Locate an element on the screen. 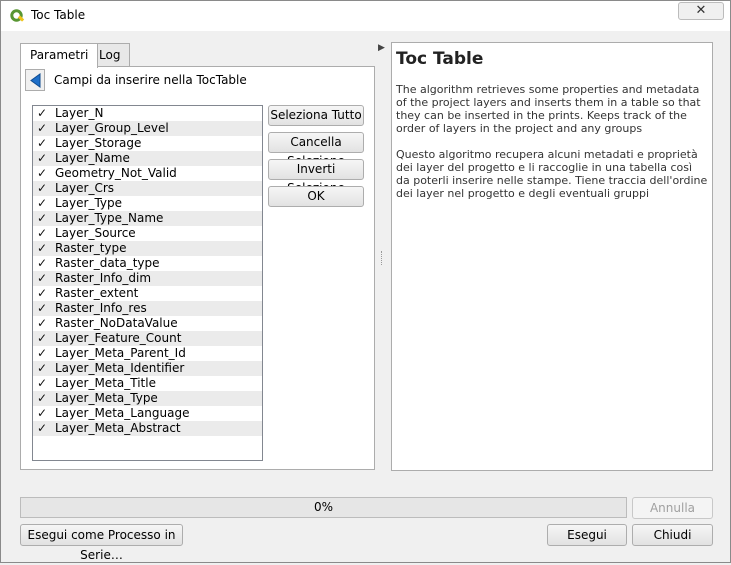 The width and height of the screenshot is (731, 565). list-item: ✓ Layer_Storage is located at coordinates (147, 143).